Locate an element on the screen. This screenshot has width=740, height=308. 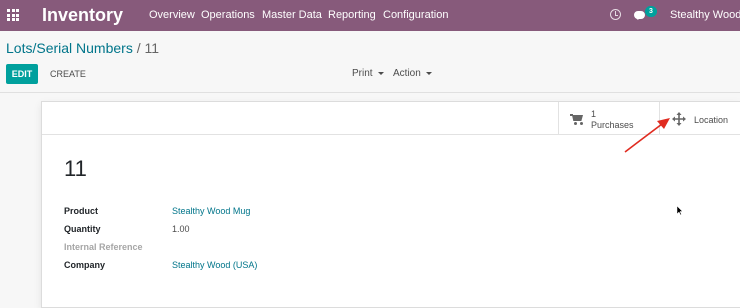
product-value-link: Stealthy Wood Mug is located at coordinates (211, 211).